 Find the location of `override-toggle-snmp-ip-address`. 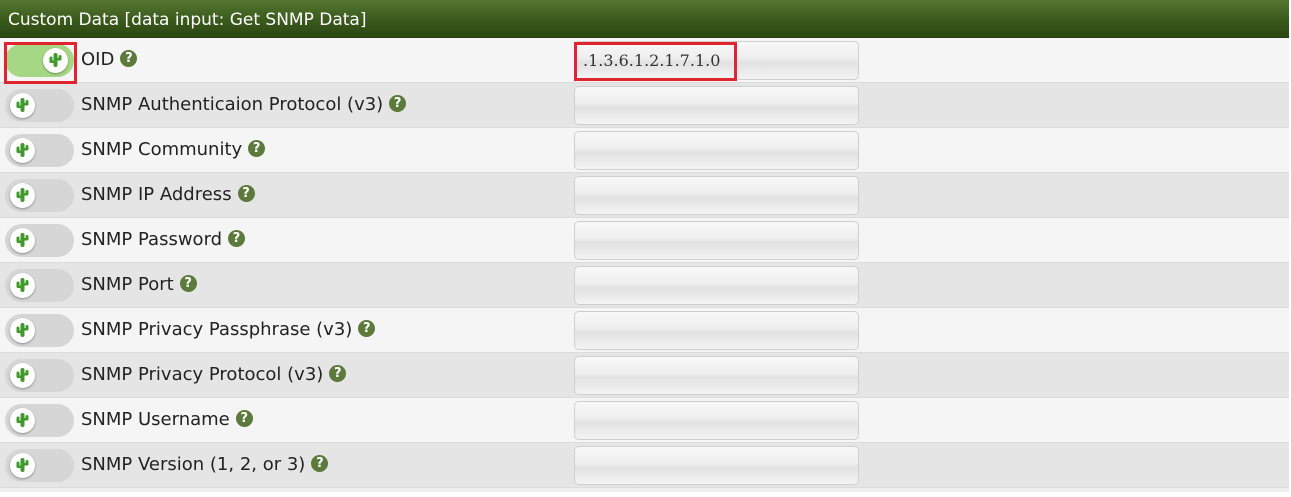

override-toggle-snmp-ip-address is located at coordinates (39, 195).